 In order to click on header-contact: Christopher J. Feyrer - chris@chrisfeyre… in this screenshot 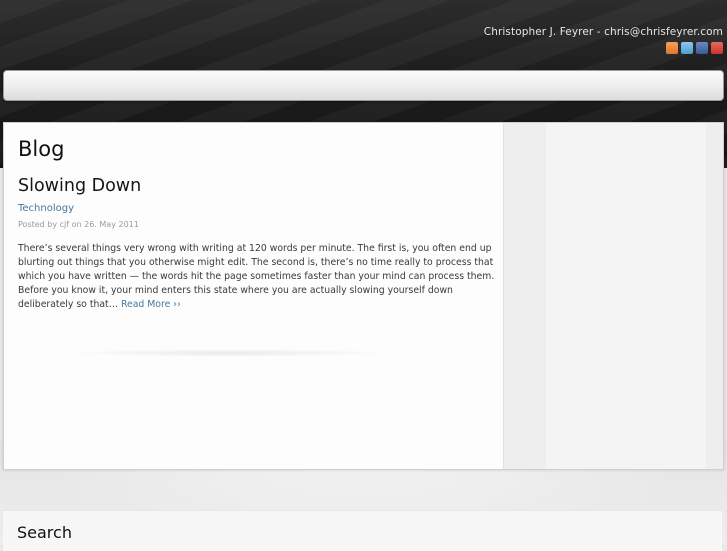, I will do `click(603, 32)`.